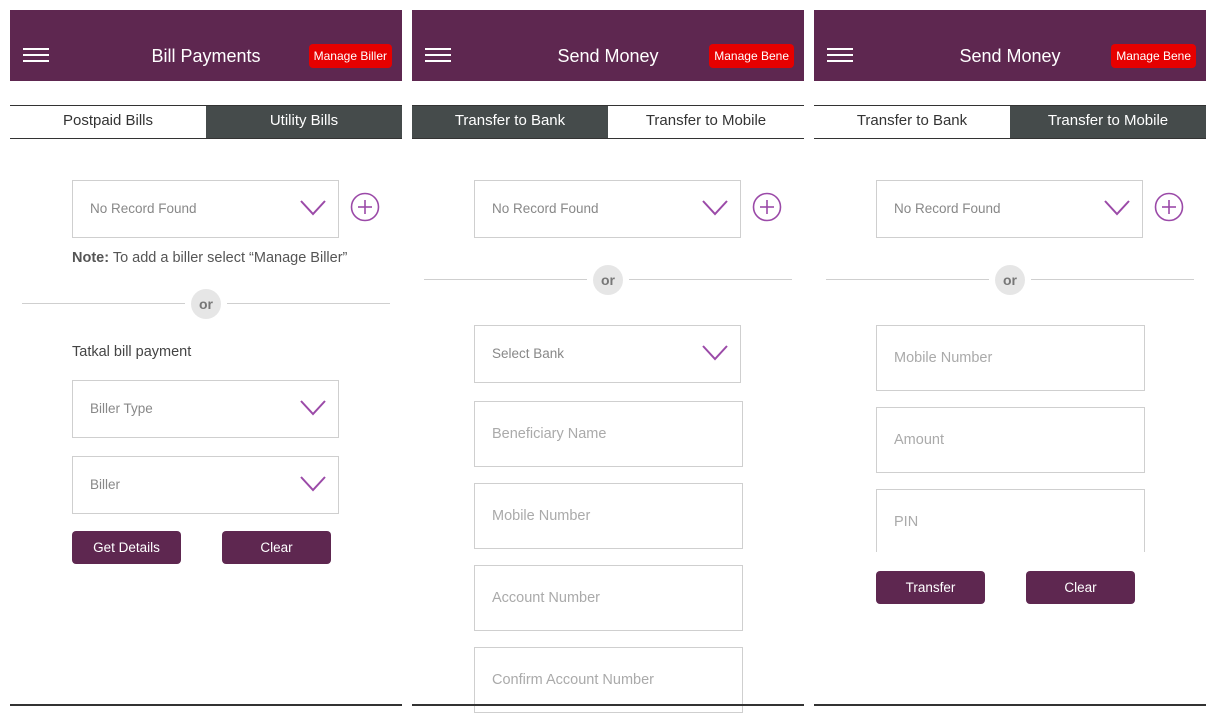  I want to click on beneficiary-name-field, so click(608, 434).